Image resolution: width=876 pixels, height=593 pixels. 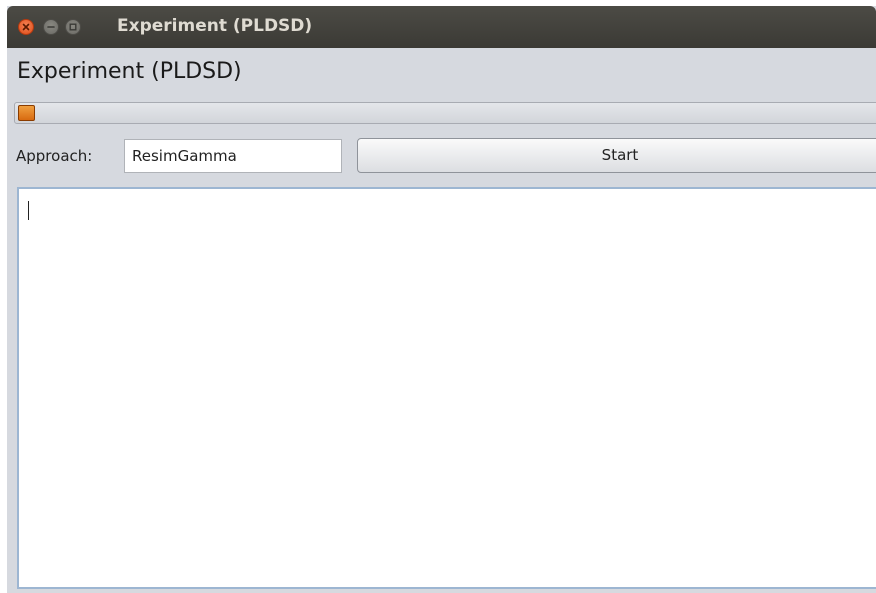 I want to click on maximize-icon, so click(x=73, y=27).